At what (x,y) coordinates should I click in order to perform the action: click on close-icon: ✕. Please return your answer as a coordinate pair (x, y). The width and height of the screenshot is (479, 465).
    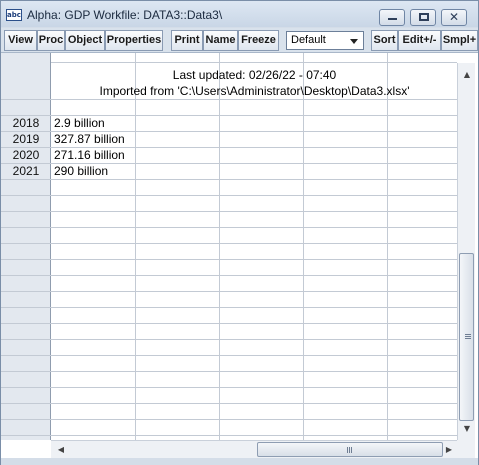
    Looking at the image, I should click on (454, 17).